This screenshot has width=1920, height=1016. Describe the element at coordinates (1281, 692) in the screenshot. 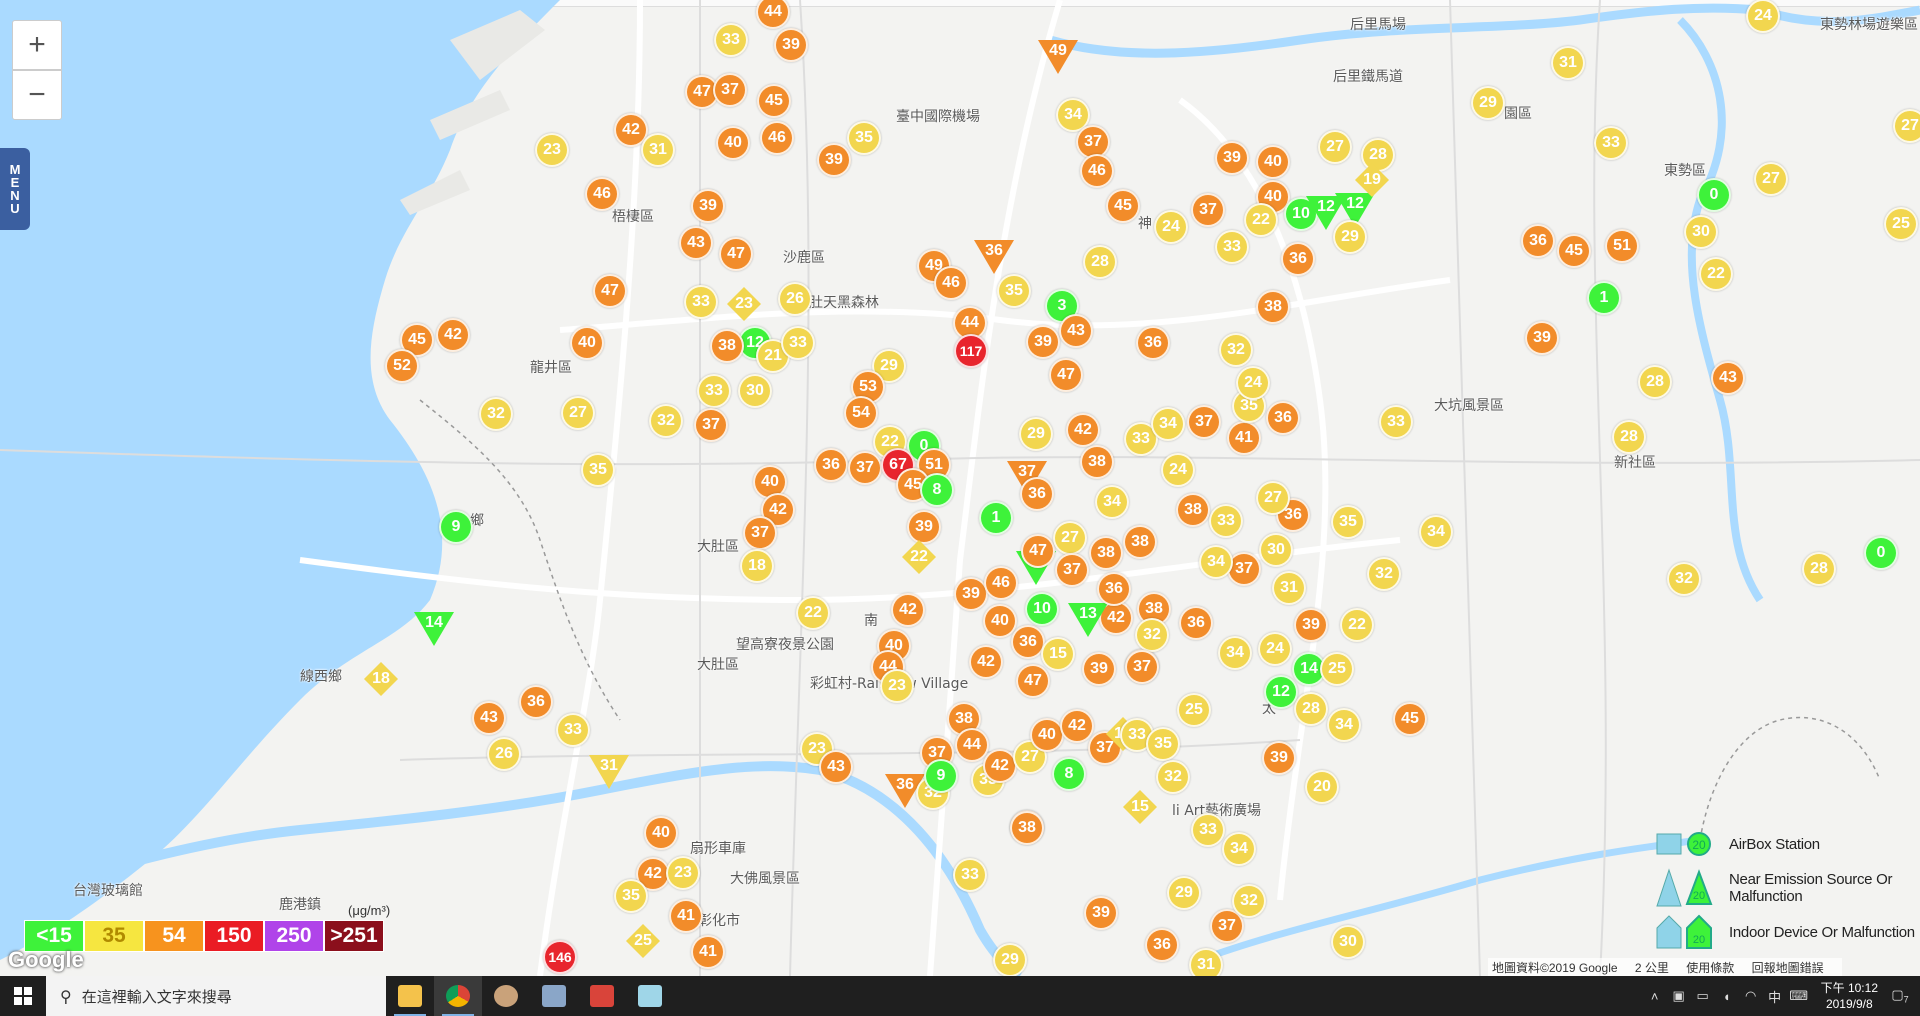

I see `airbox-marker: 12` at that location.